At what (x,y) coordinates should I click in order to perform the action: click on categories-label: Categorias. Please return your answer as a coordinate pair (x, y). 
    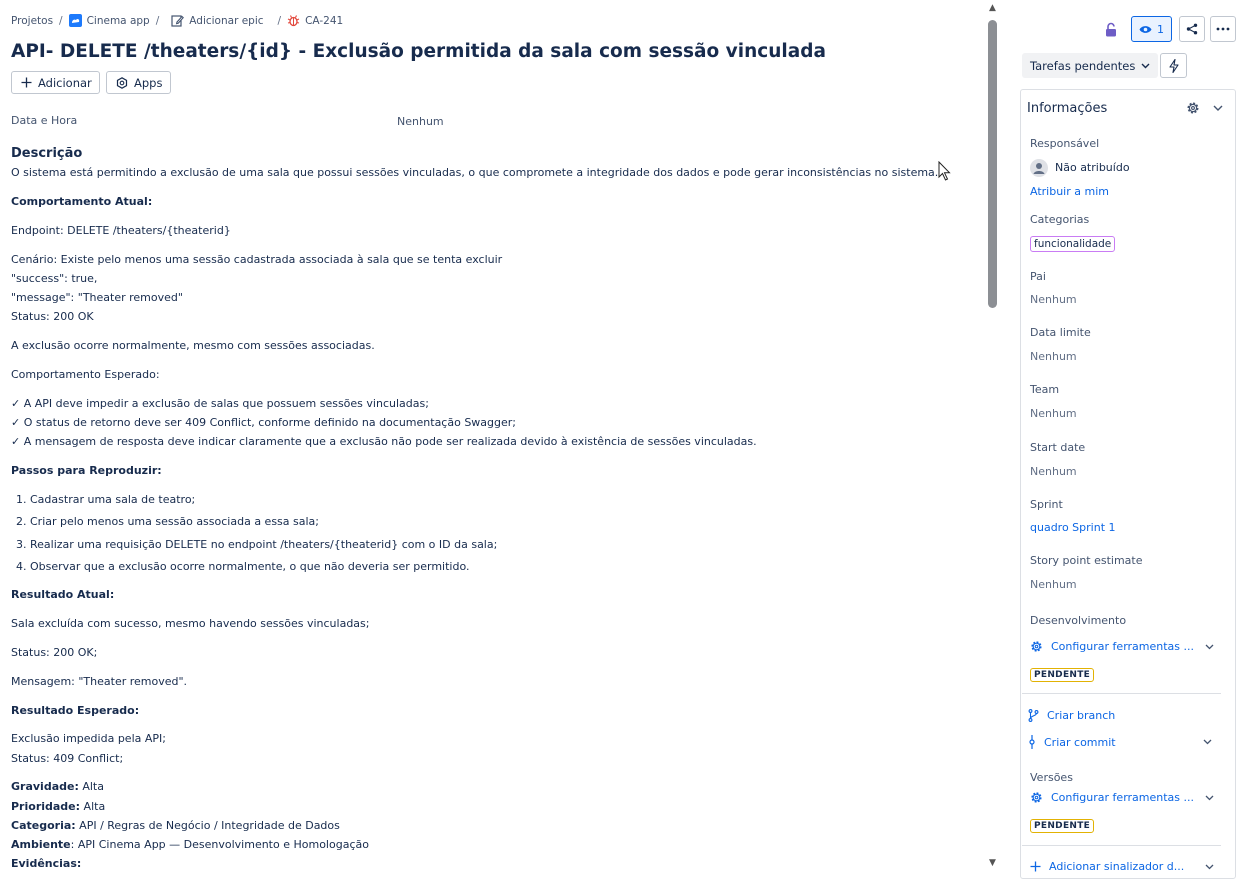
    Looking at the image, I should click on (1060, 219).